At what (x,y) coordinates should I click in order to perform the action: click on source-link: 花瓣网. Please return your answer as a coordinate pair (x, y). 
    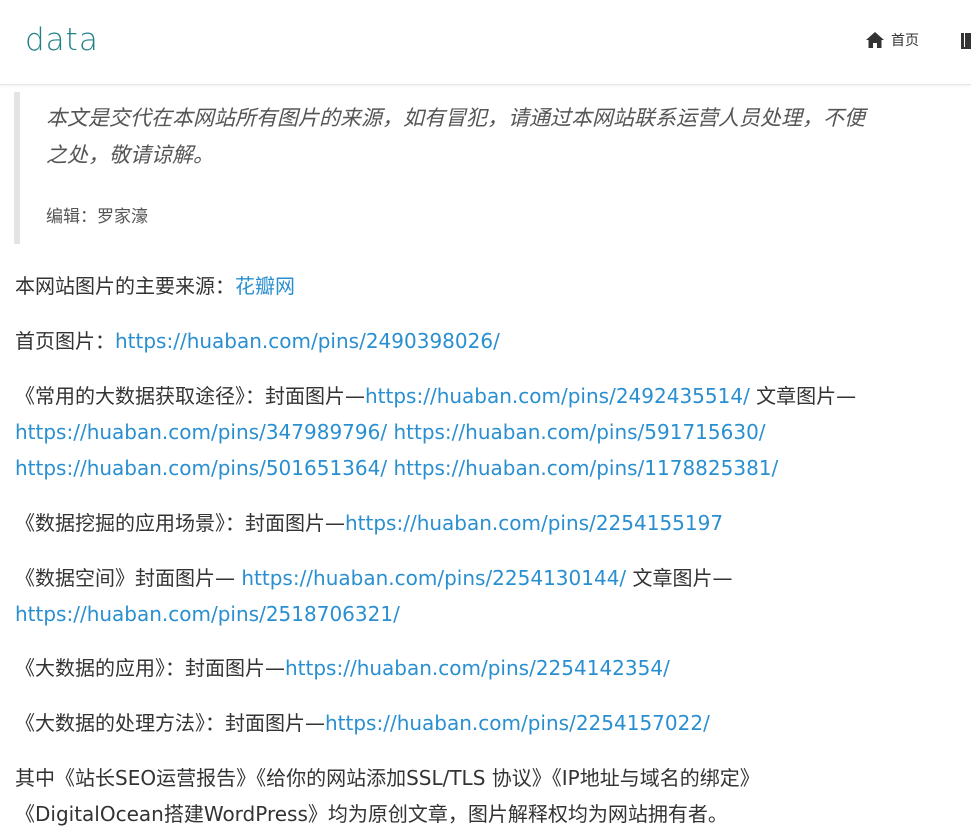
    Looking at the image, I should click on (265, 286).